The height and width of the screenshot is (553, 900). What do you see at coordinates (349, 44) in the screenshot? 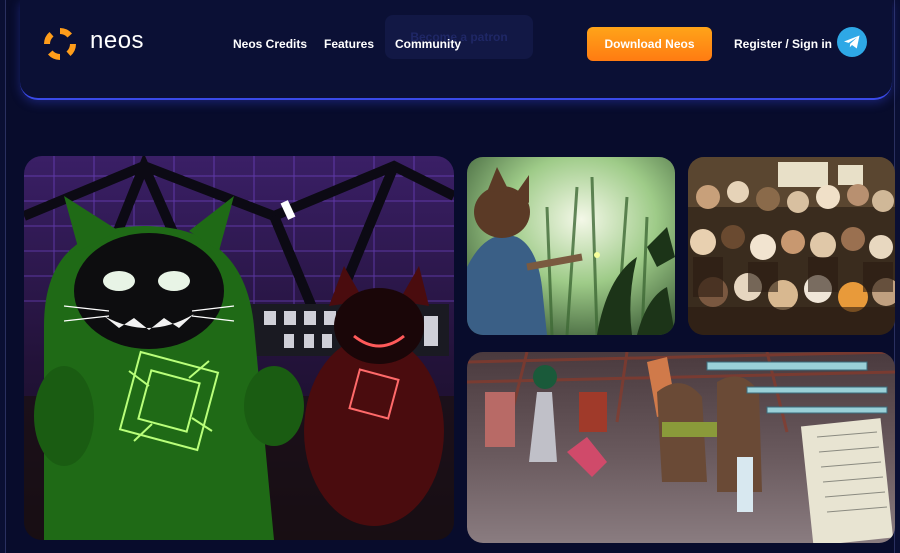
I see `nav-link-features: Features` at bounding box center [349, 44].